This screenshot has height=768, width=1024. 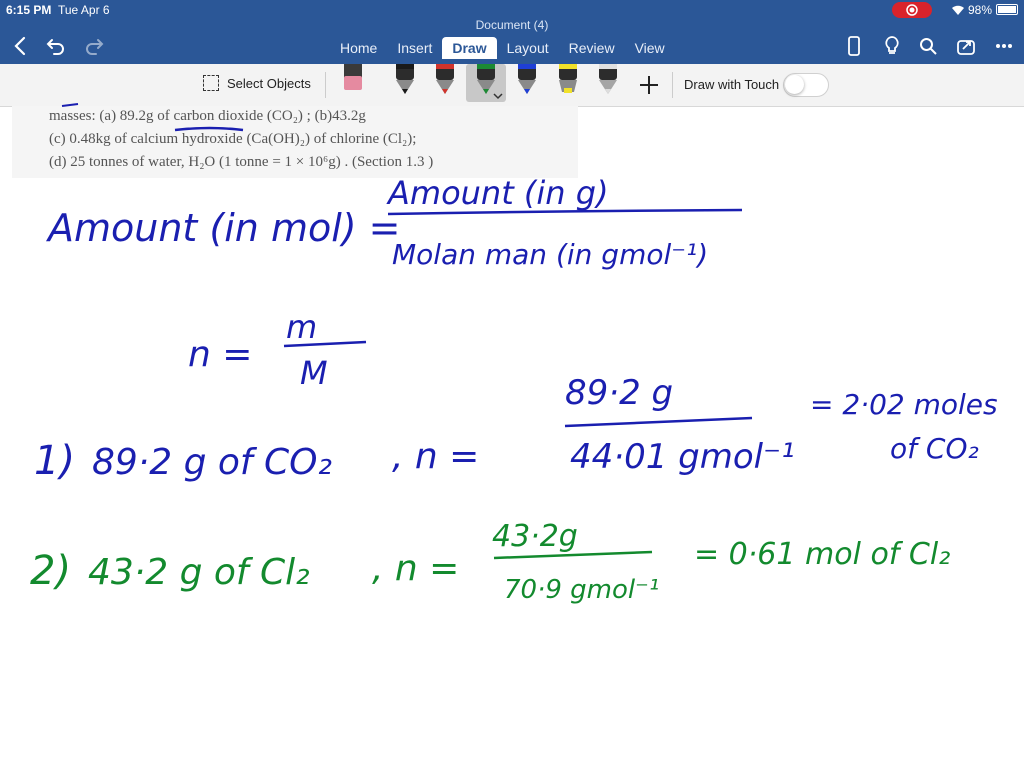 What do you see at coordinates (269, 83) in the screenshot?
I see `select-objects-label: Select Objects` at bounding box center [269, 83].